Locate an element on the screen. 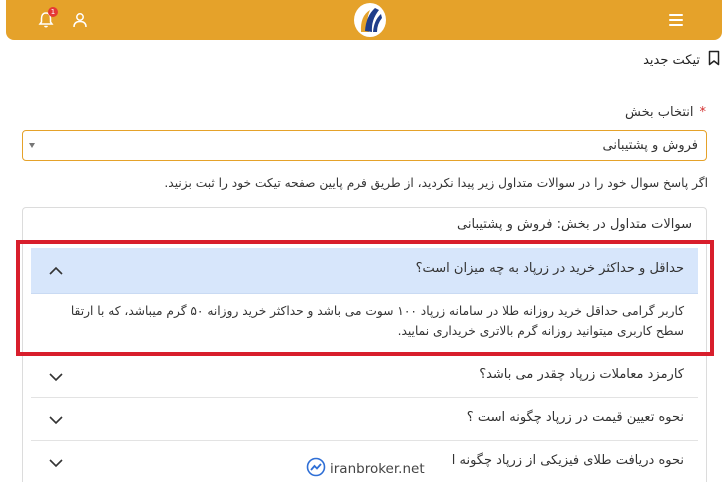 The height and width of the screenshot is (482, 728). bookmark-icon is located at coordinates (714, 60).